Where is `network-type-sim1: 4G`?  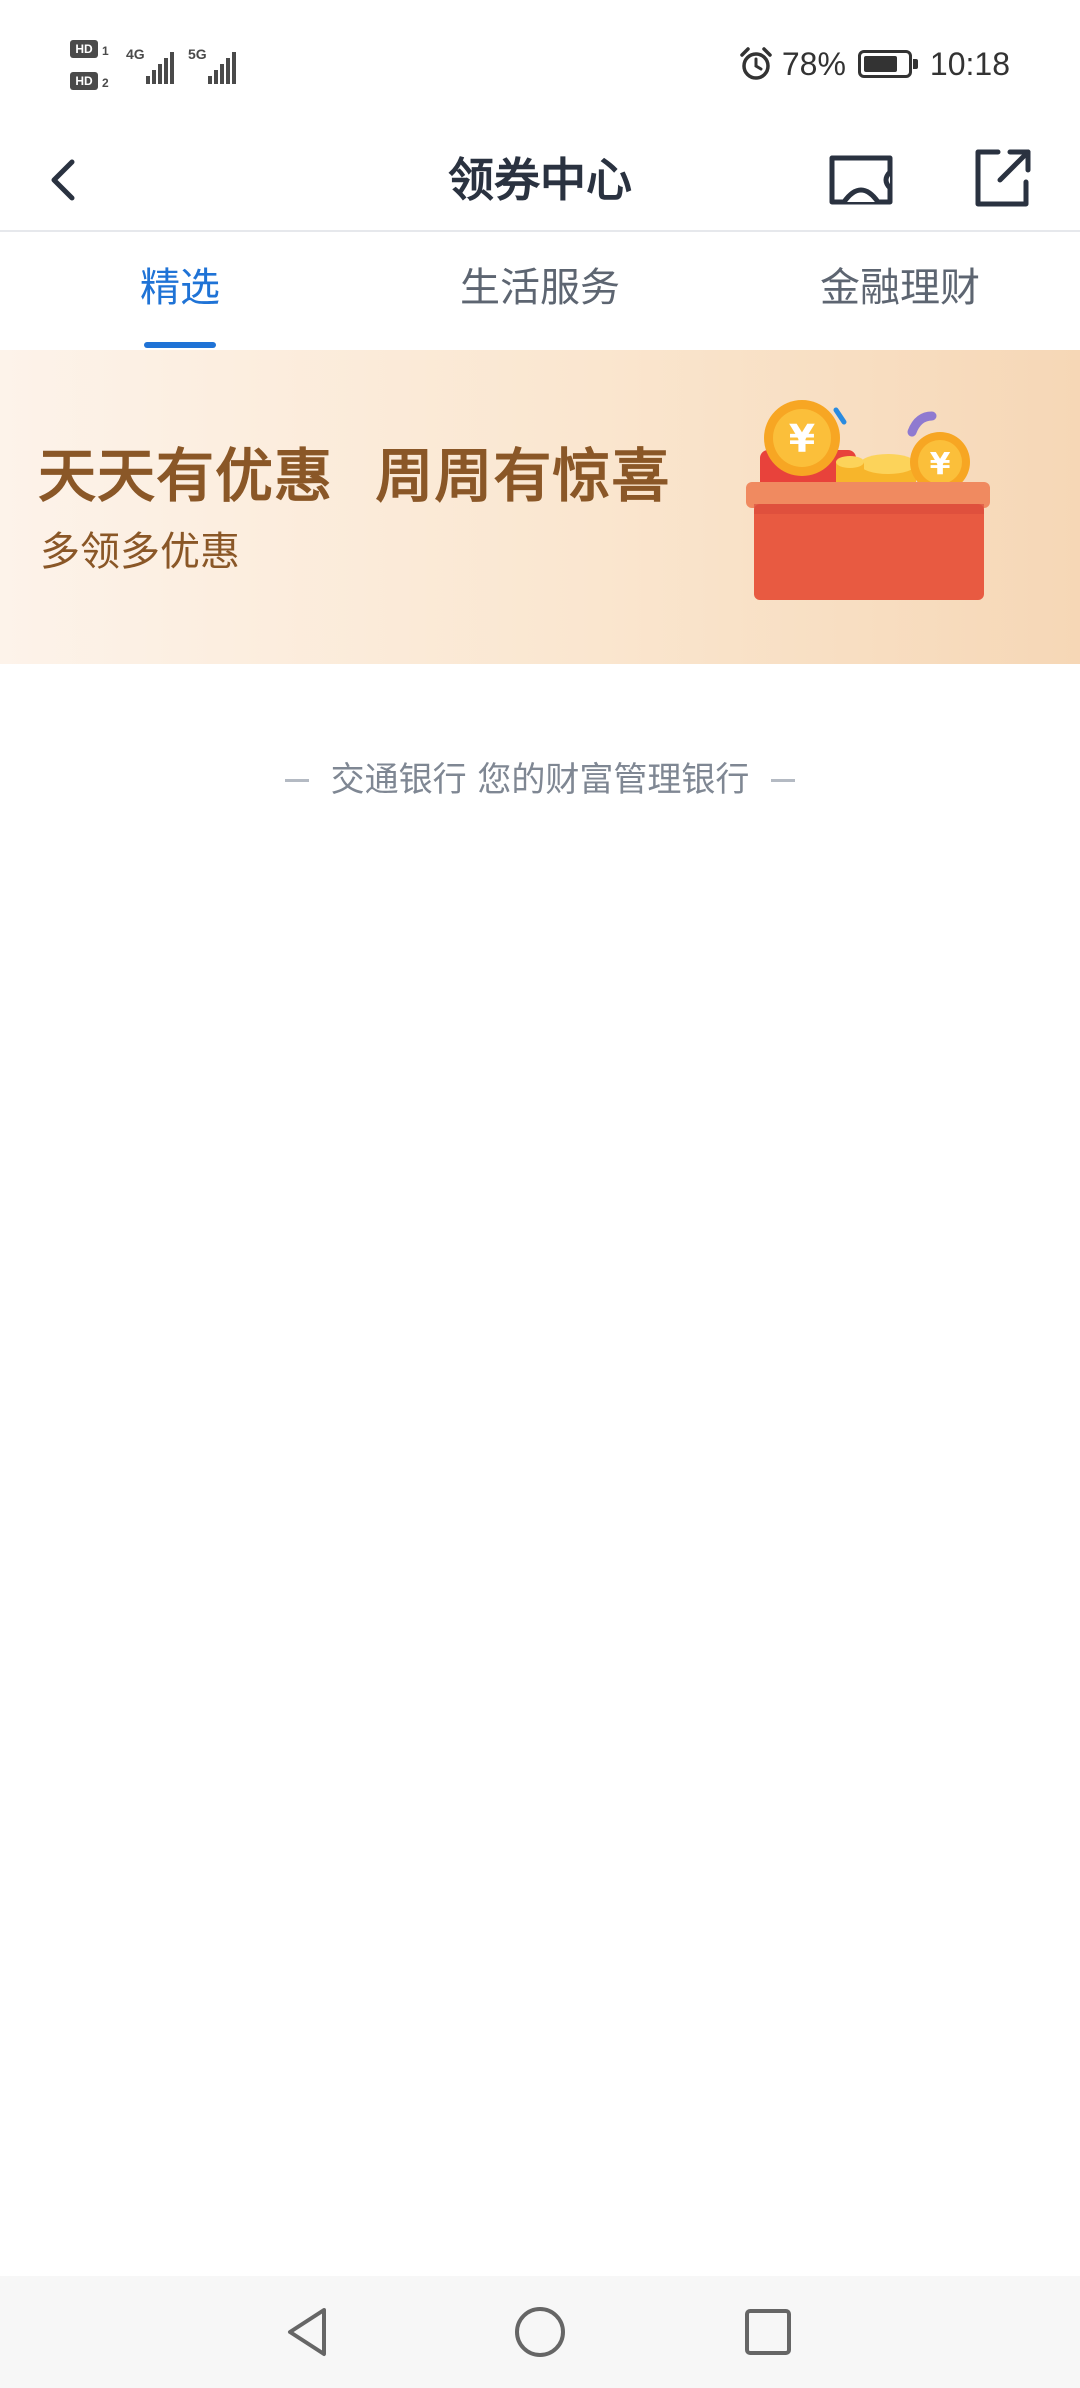
network-type-sim1: 4G is located at coordinates (135, 54).